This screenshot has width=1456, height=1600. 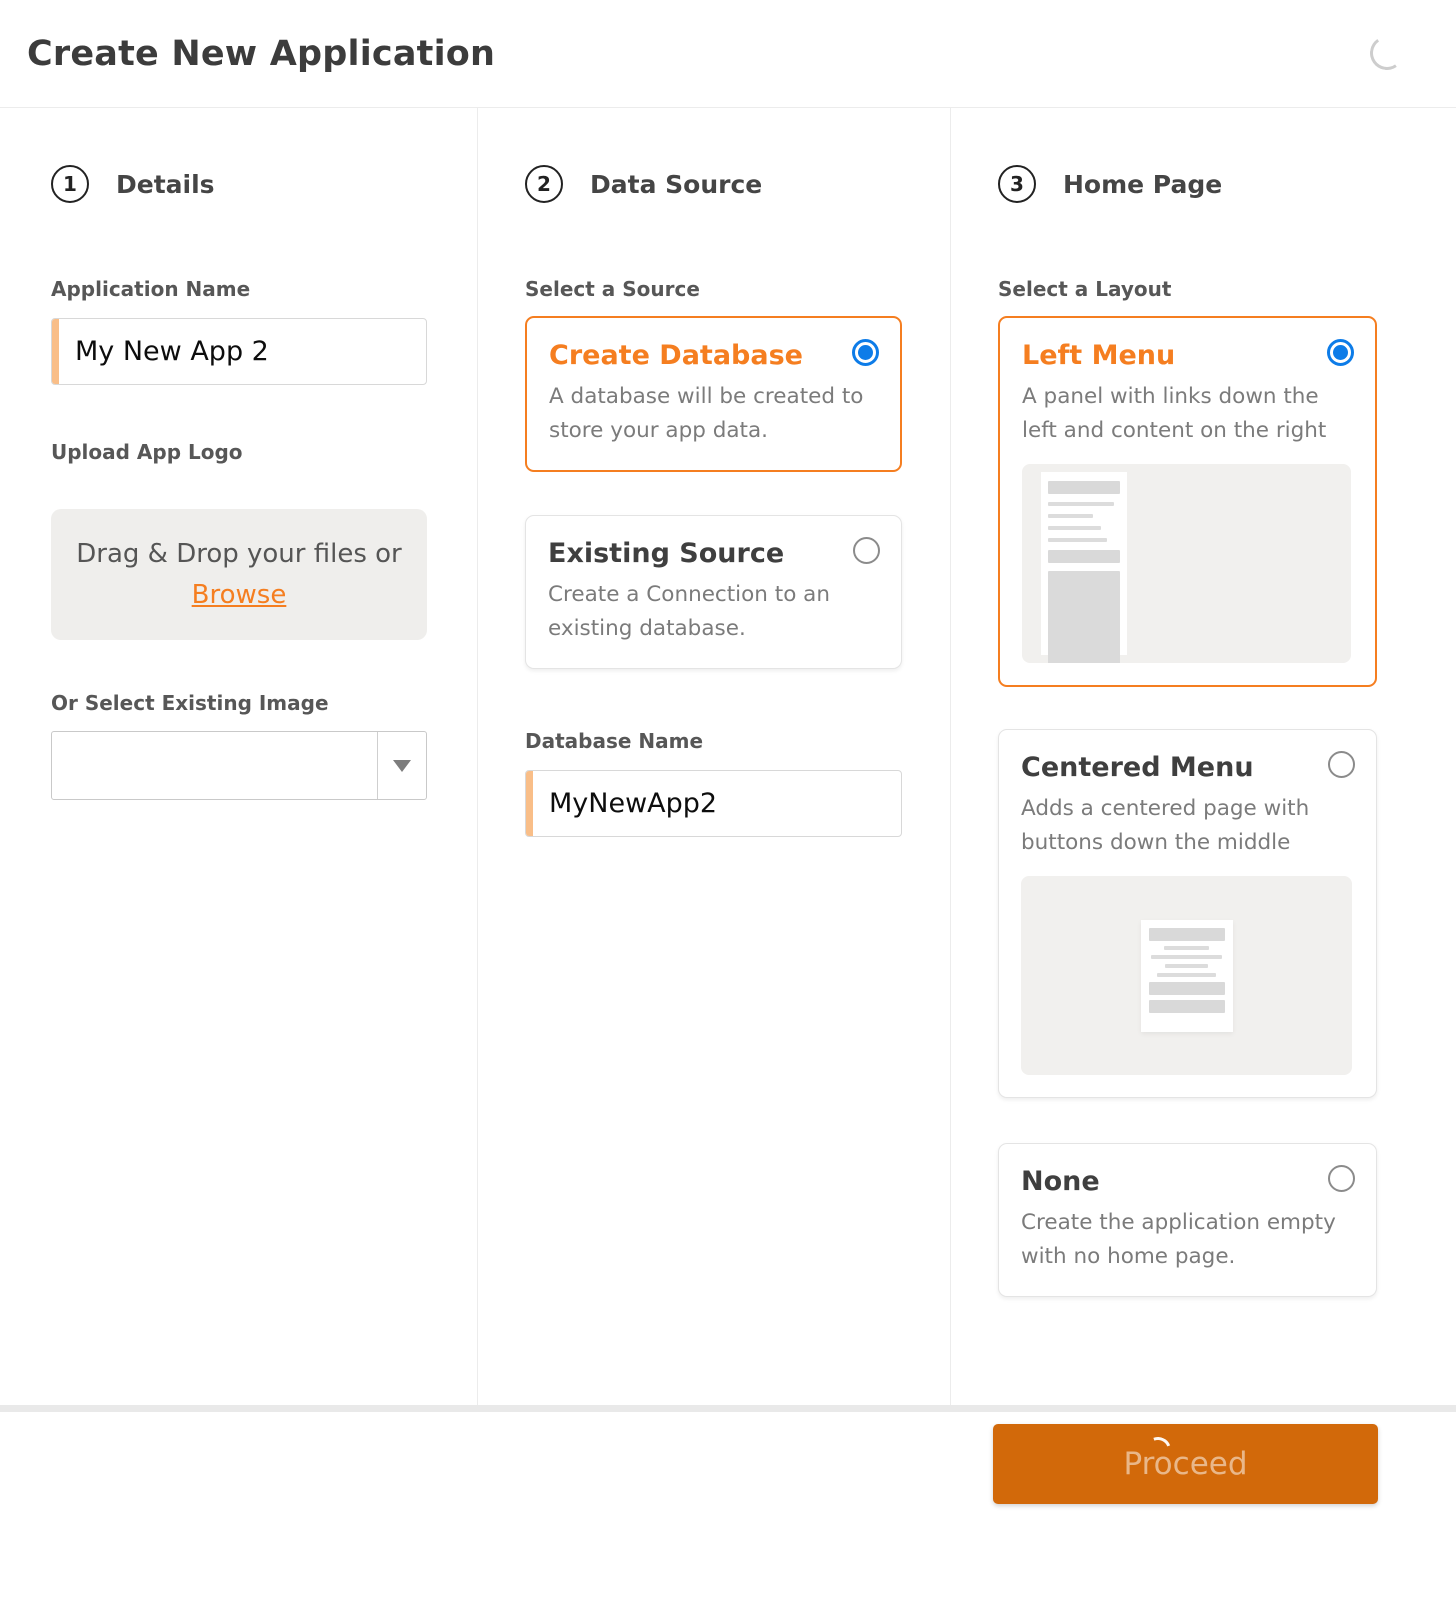 What do you see at coordinates (676, 355) in the screenshot?
I see `option-title: Create Database` at bounding box center [676, 355].